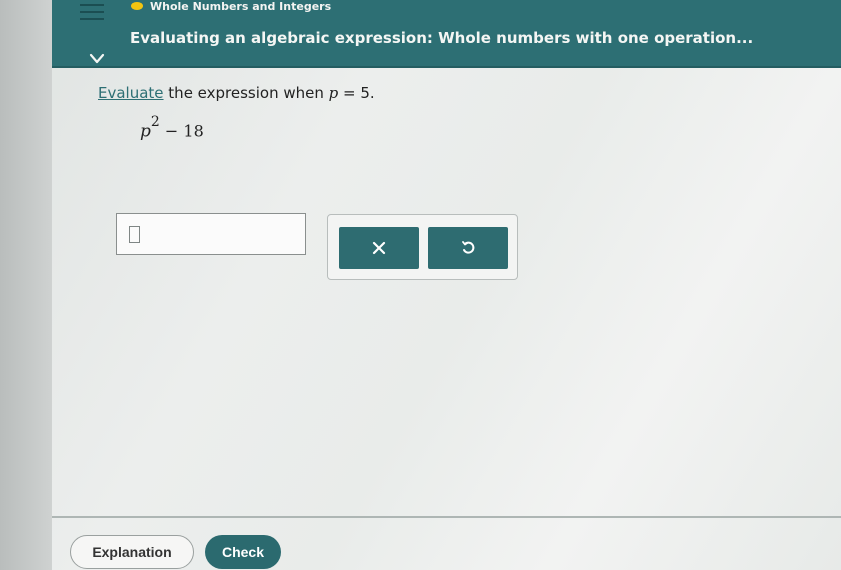 This screenshot has height=570, width=841. I want to click on explanation-button: Explanation, so click(132, 552).